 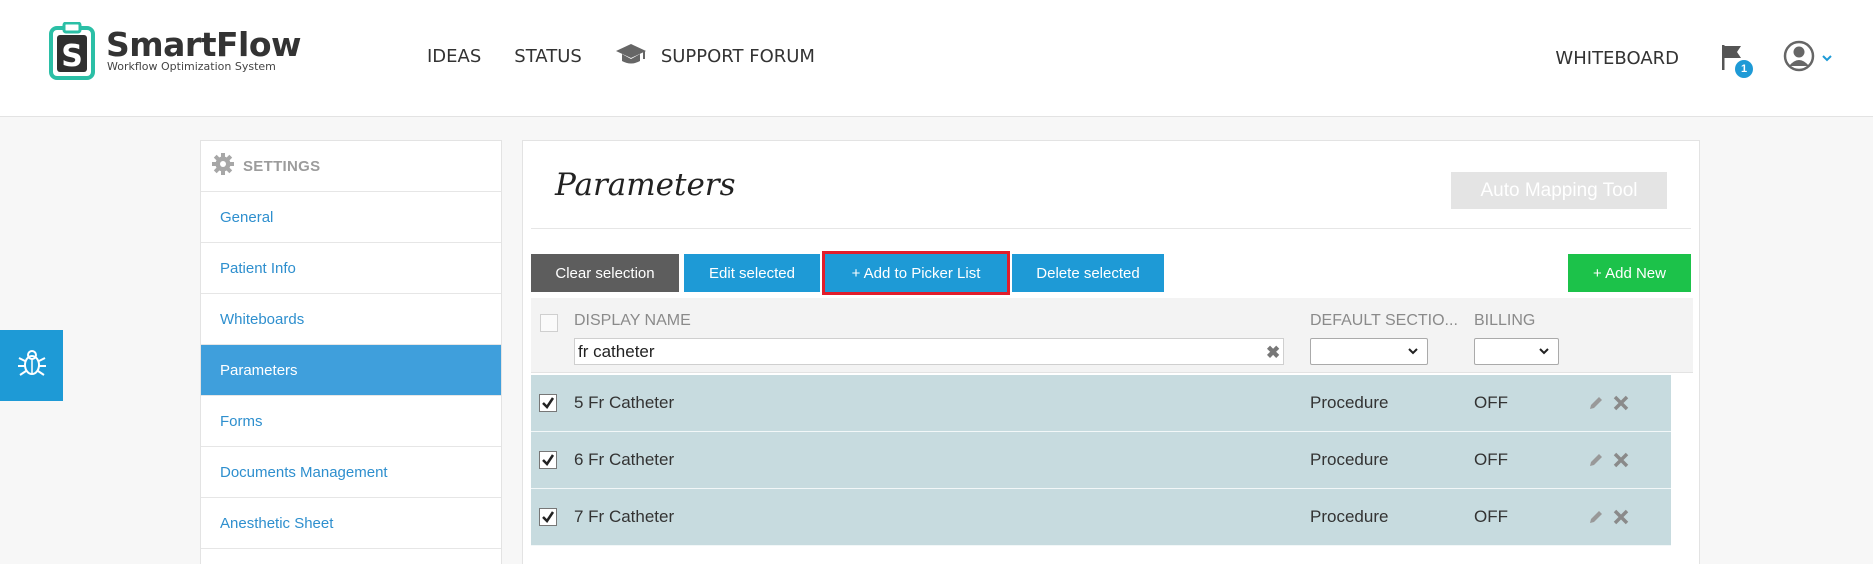 What do you see at coordinates (549, 323) in the screenshot?
I see `select-all-checkbox` at bounding box center [549, 323].